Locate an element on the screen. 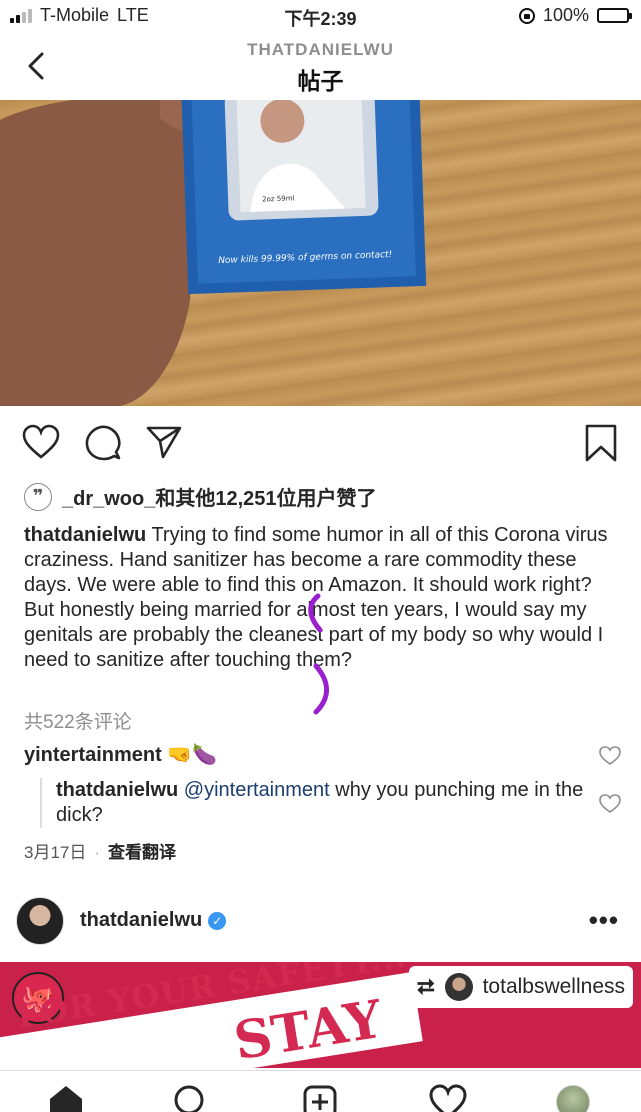 This screenshot has width=641, height=1112. home-icon is located at coordinates (66, 1097).